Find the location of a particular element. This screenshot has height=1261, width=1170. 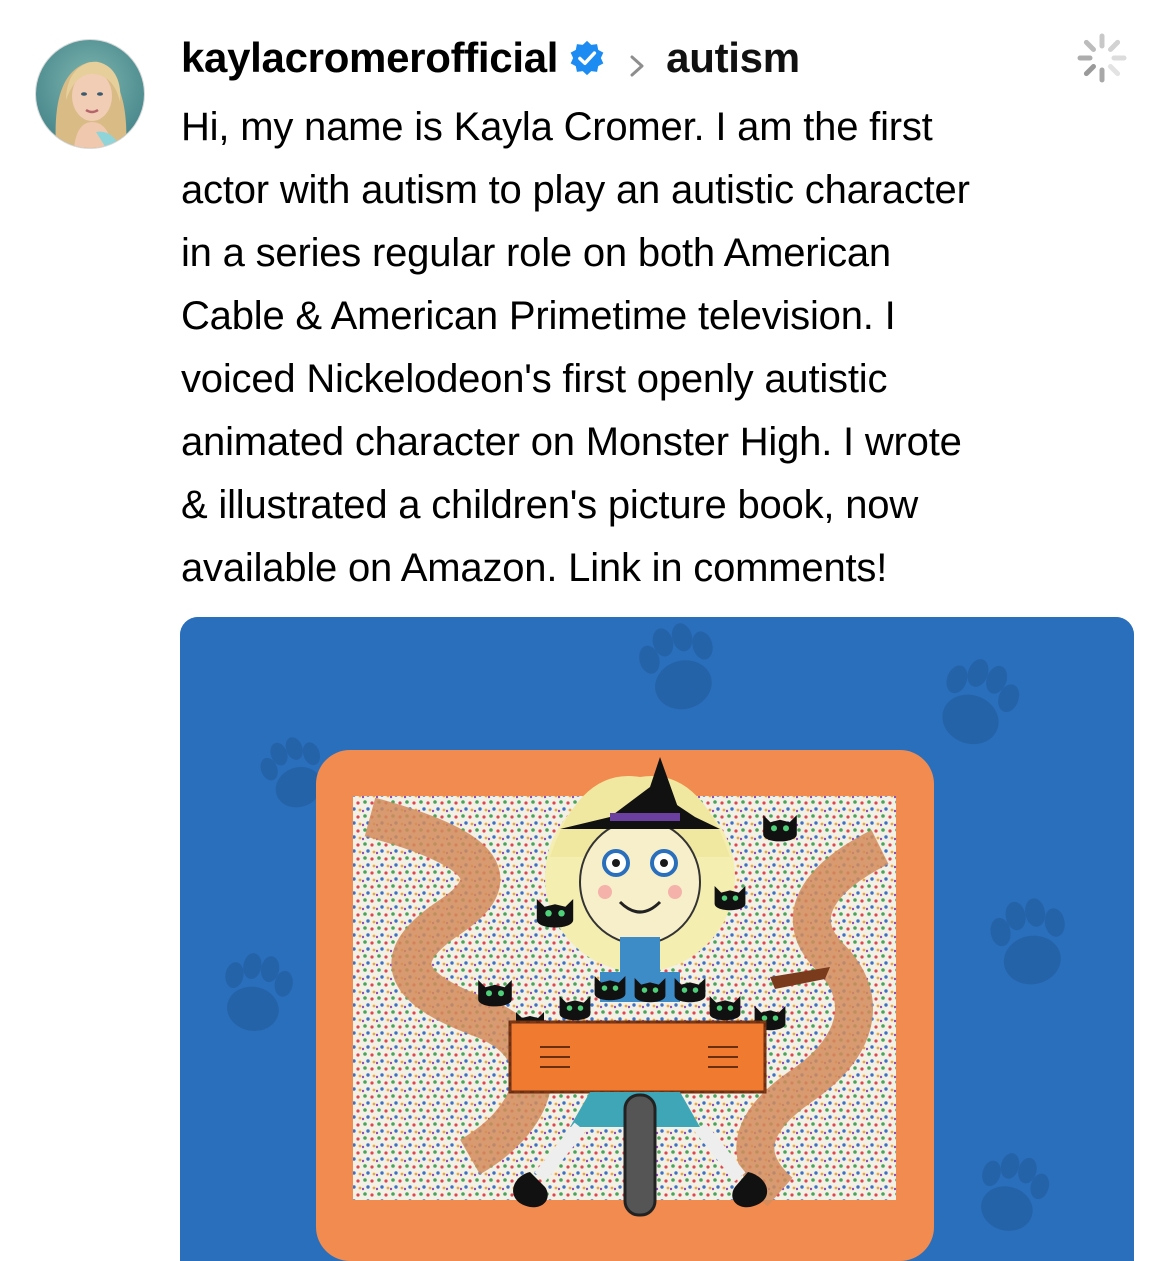

community-link: autism is located at coordinates (733, 58).